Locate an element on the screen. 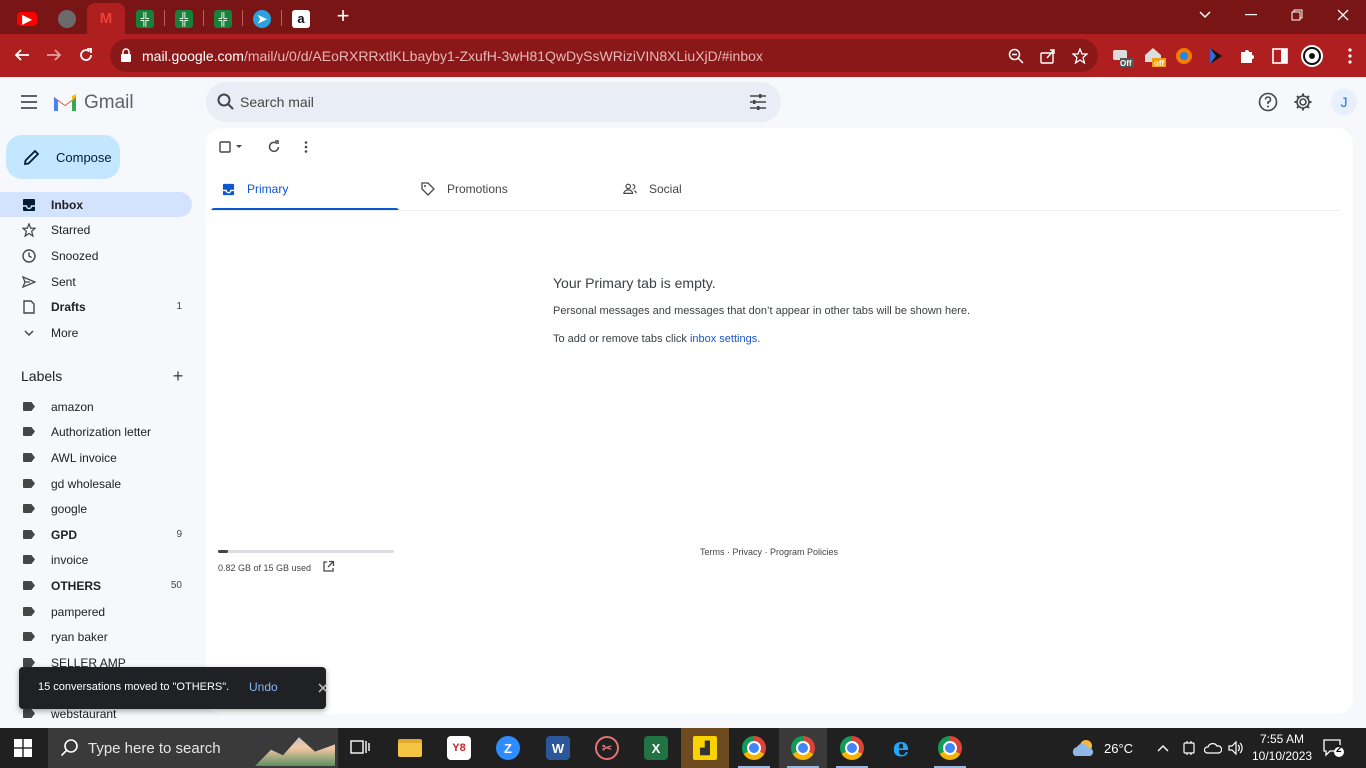  support-icon is located at coordinates (1268, 102).